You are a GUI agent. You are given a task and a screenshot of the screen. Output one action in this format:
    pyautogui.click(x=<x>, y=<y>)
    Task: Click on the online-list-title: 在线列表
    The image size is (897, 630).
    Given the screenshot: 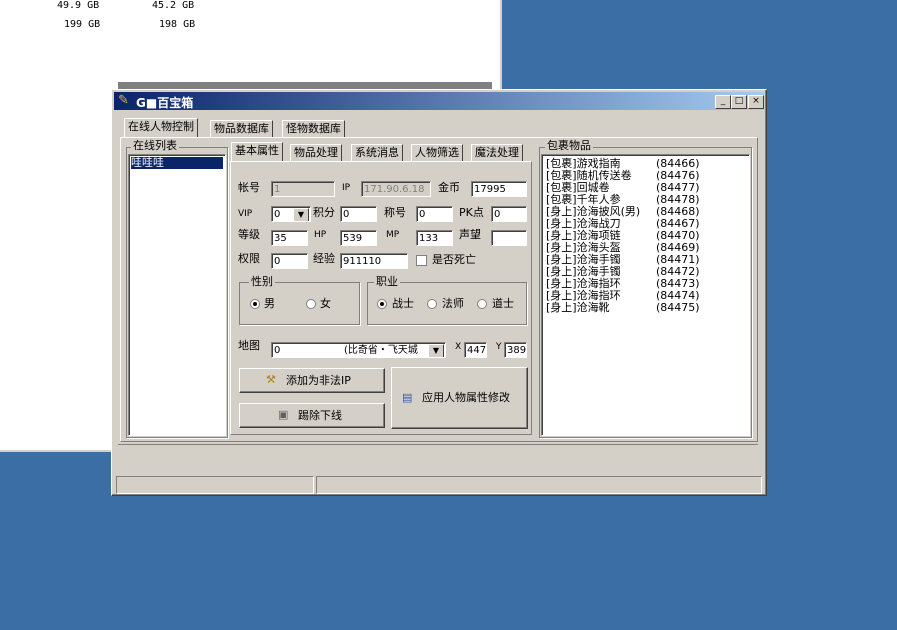 What is the action you would take?
    pyautogui.click(x=155, y=145)
    